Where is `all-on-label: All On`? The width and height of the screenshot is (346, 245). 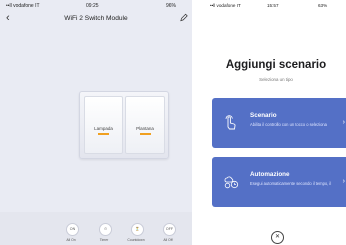 all-on-label: All On is located at coordinates (71, 240).